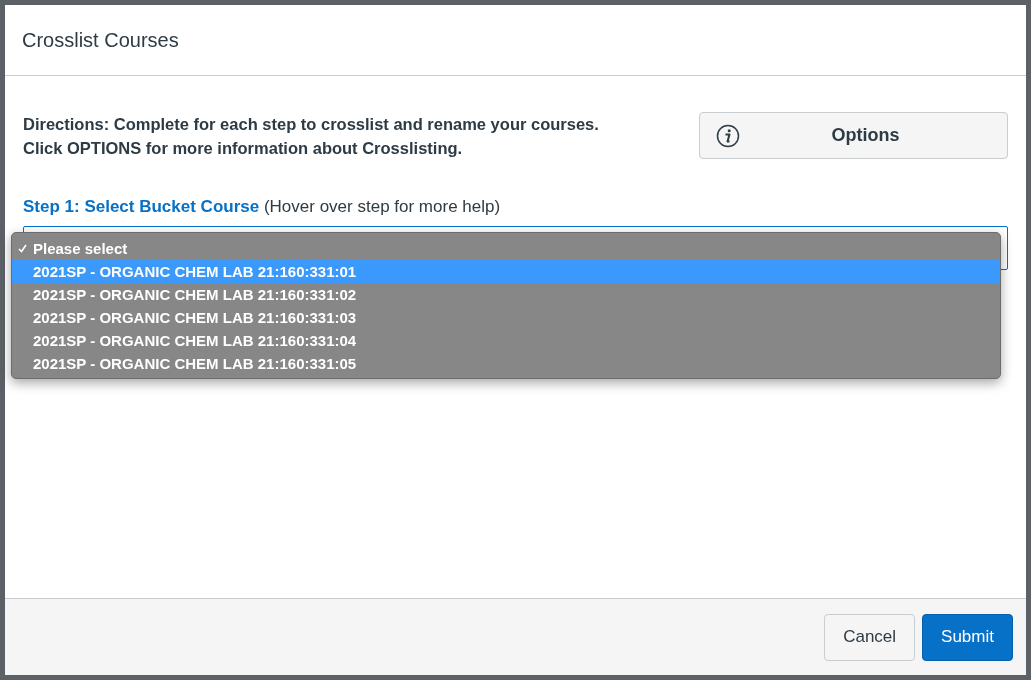 The image size is (1031, 680). I want to click on directions-text: Directions: Complete for each step to crosslist and rename your courses., so click(311, 124).